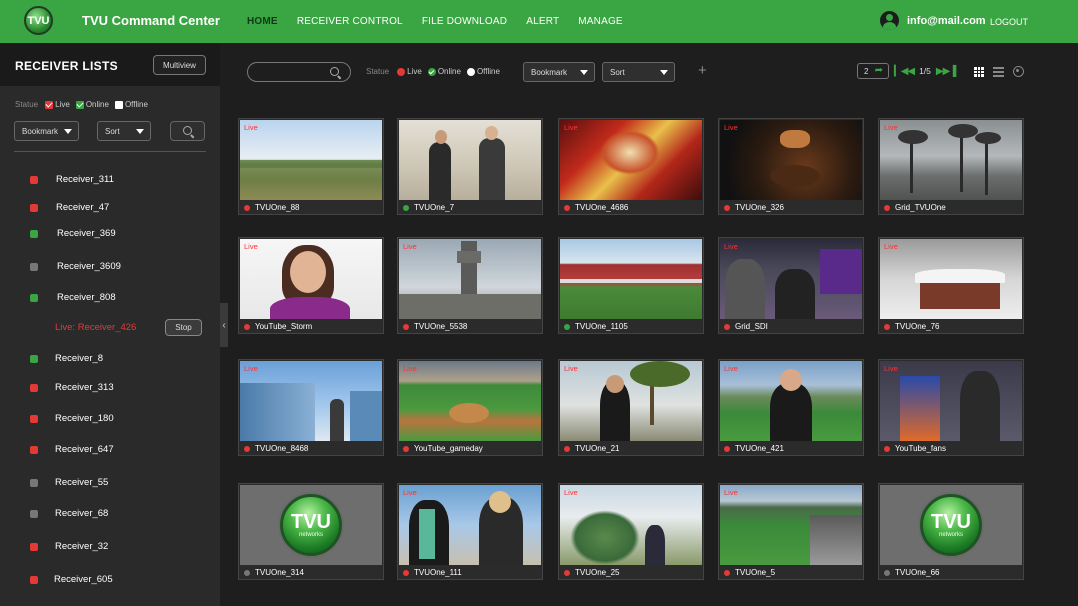  Describe the element at coordinates (638, 72) in the screenshot. I see `sort-dropdown: Sort` at that location.